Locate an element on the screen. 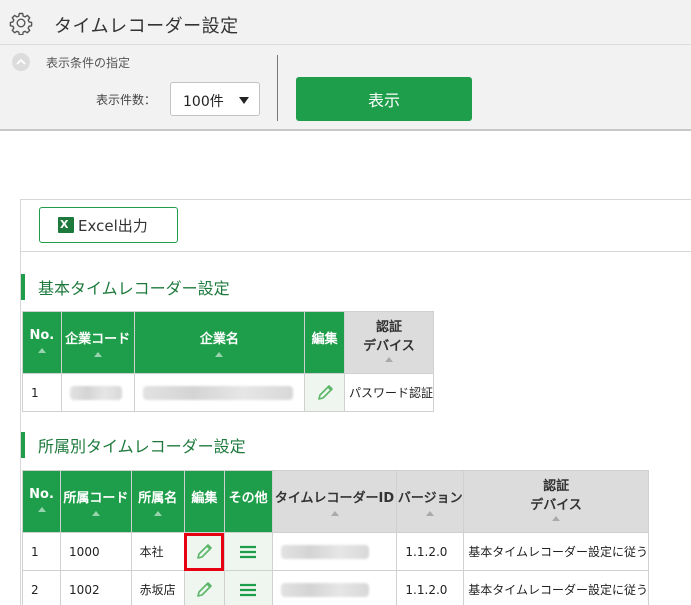 The image size is (691, 605). cell-no: 2 is located at coordinates (41, 587).